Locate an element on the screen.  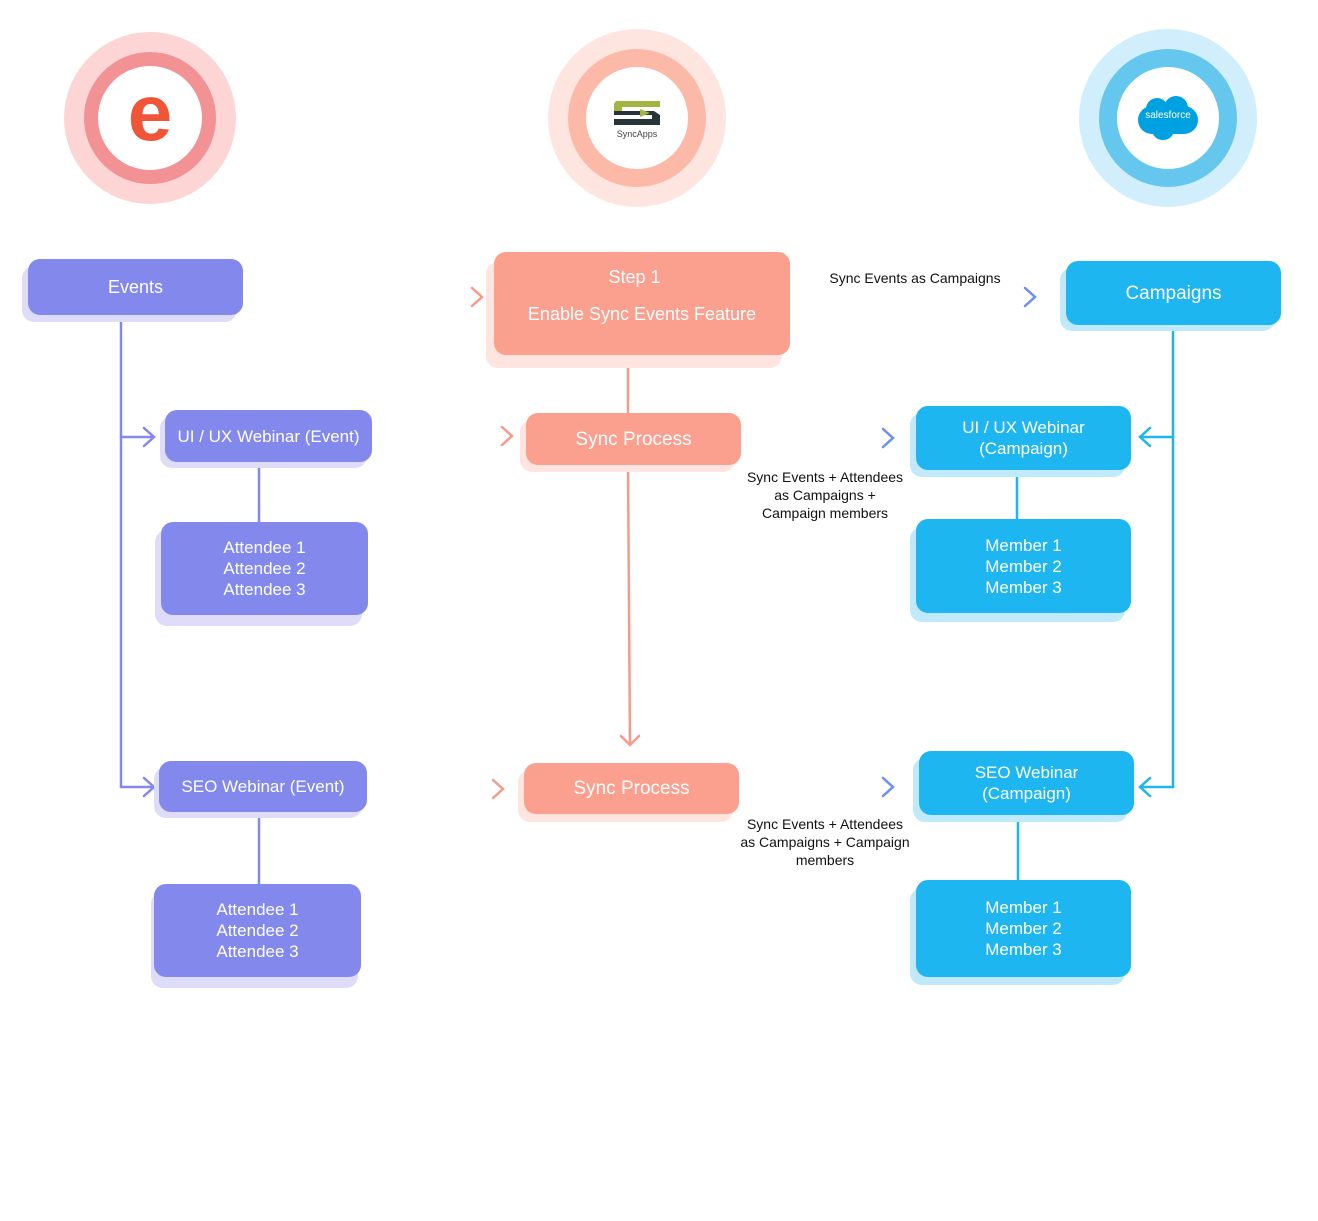
uiux-campaign-type: (Campaign) is located at coordinates (1023, 448).